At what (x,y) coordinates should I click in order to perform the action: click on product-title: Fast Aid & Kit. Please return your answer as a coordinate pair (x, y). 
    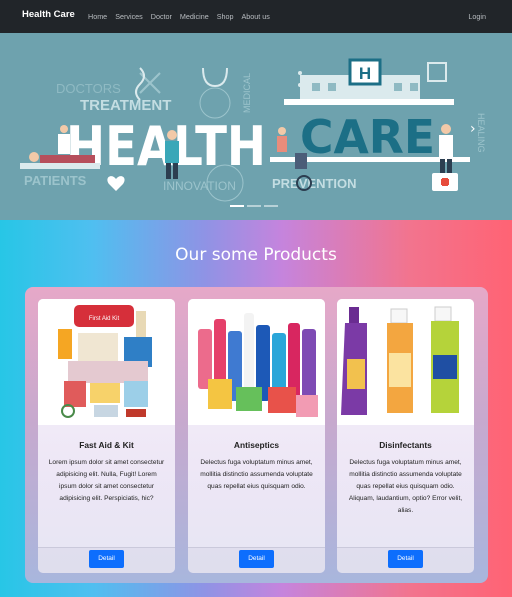
    Looking at the image, I should click on (106, 445).